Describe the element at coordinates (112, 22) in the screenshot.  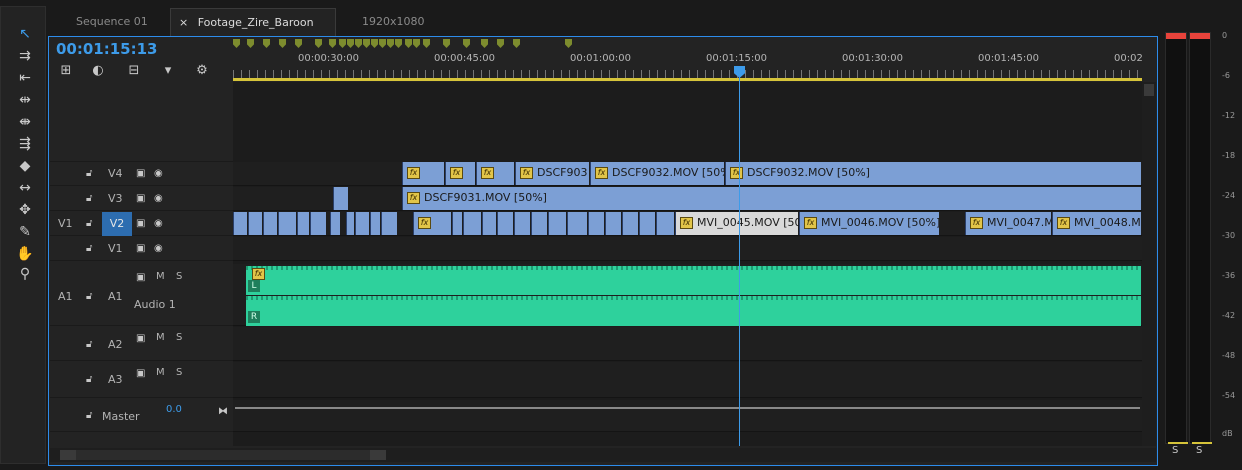
I see `tab-sequence-01: Sequence 01` at that location.